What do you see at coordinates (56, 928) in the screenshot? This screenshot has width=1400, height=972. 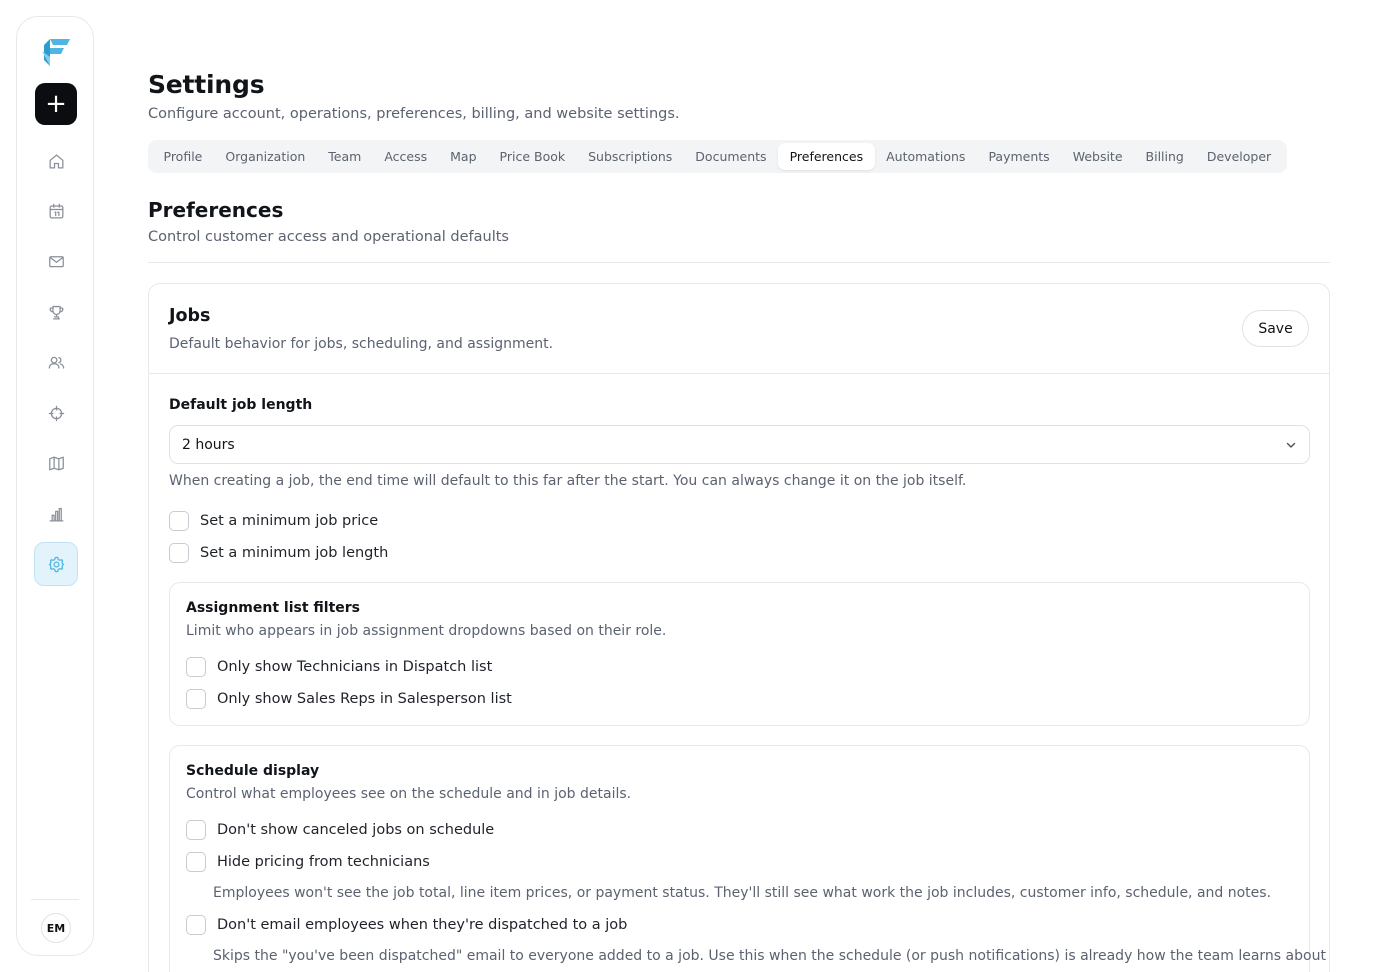 I see `user-avatar: EM` at bounding box center [56, 928].